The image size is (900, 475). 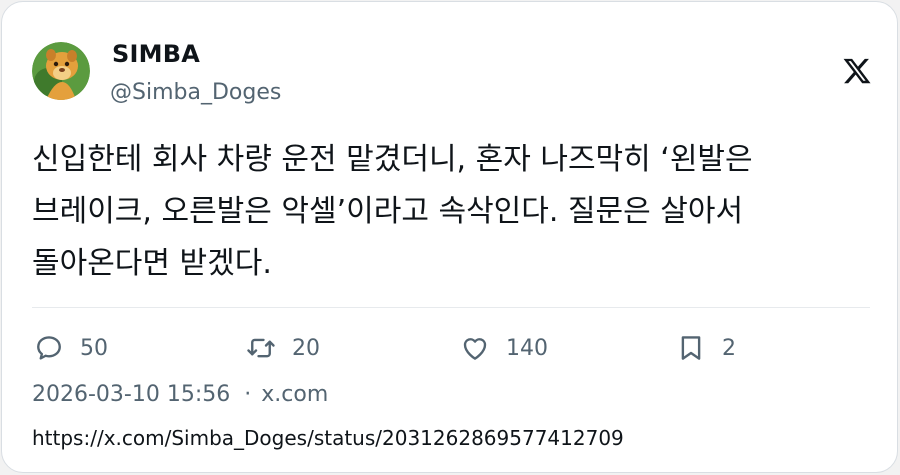 What do you see at coordinates (61, 71) in the screenshot?
I see `avatar` at bounding box center [61, 71].